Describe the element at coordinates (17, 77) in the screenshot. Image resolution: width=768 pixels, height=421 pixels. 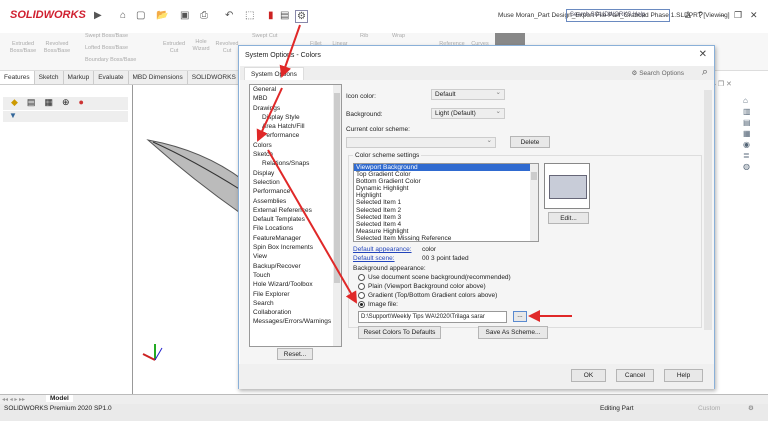
I see `tab-features: Features` at that location.